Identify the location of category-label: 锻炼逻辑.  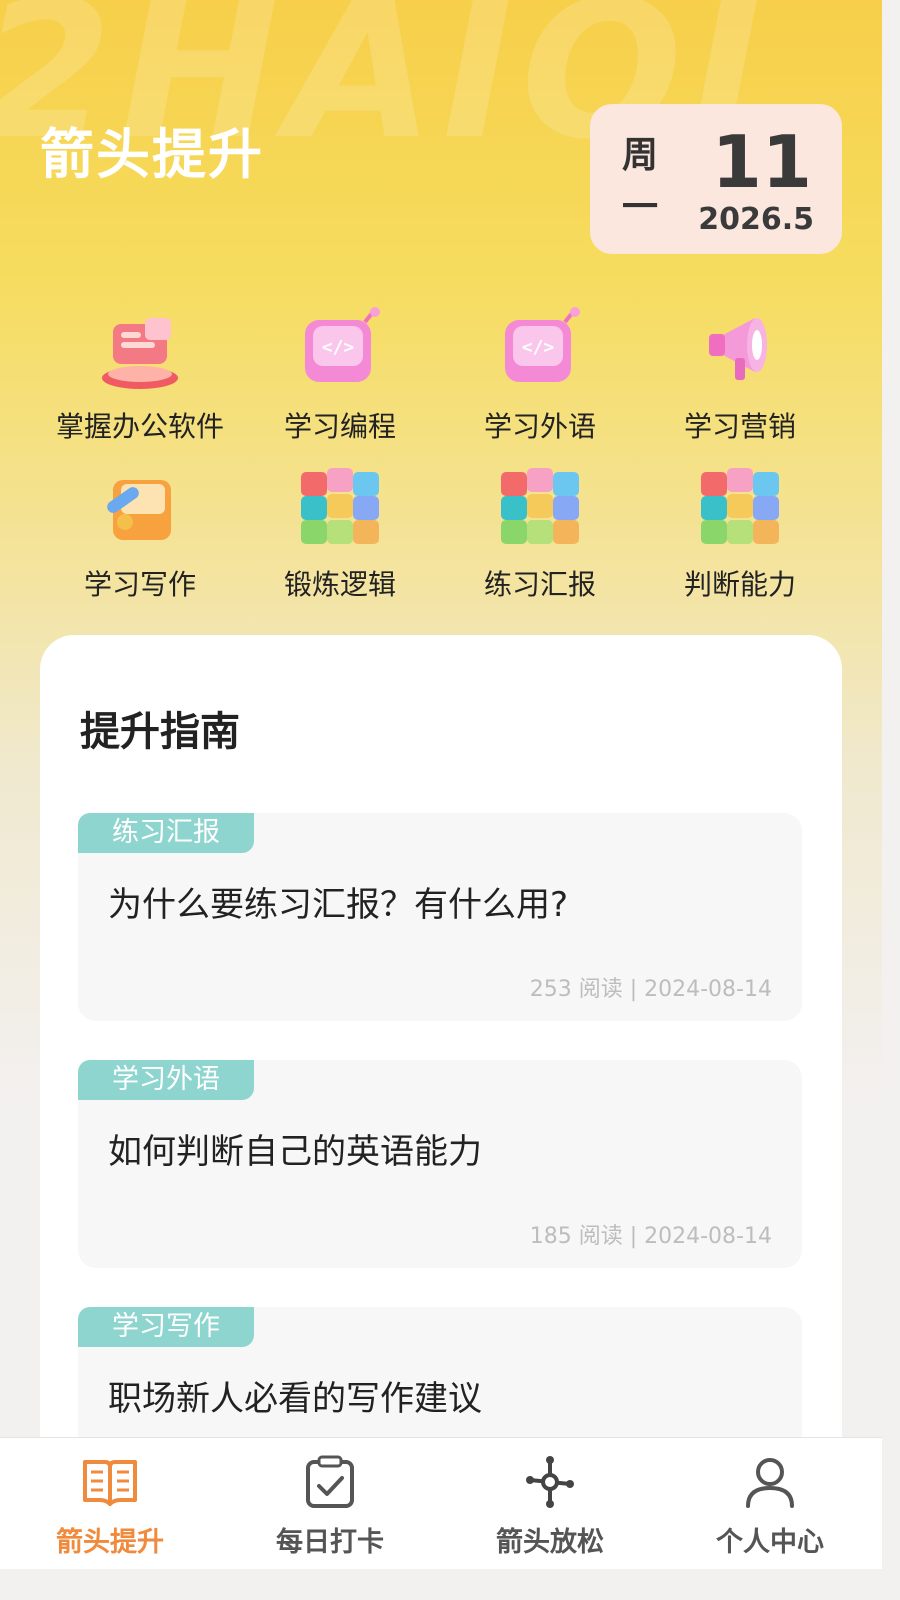
(339, 584).